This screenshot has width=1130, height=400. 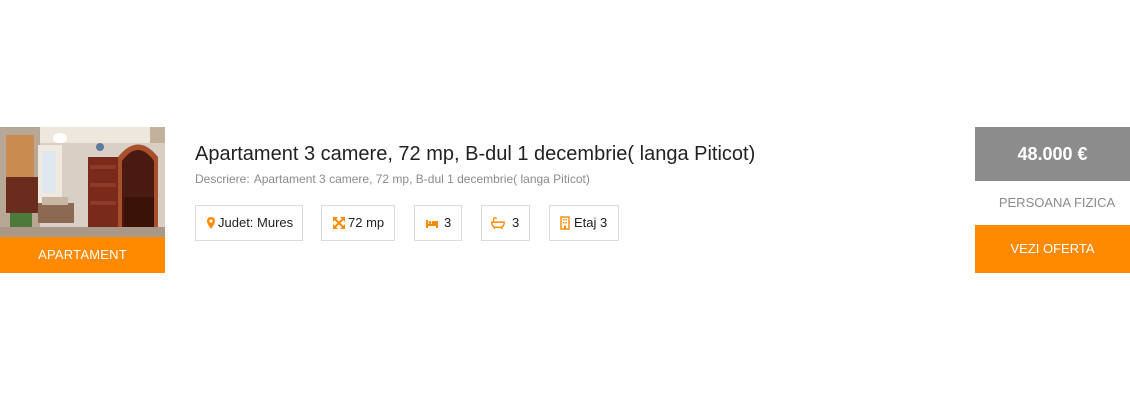 What do you see at coordinates (516, 222) in the screenshot?
I see `baths-value: 3` at bounding box center [516, 222].